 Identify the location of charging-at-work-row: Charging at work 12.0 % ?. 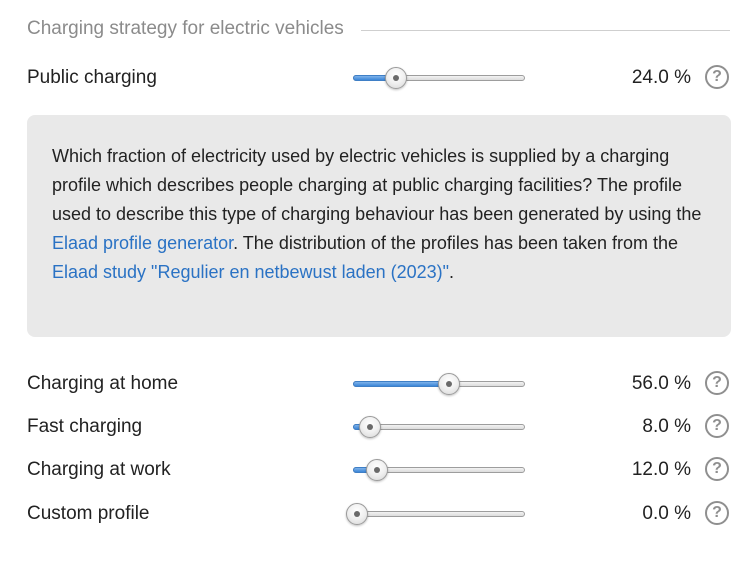
(379, 472).